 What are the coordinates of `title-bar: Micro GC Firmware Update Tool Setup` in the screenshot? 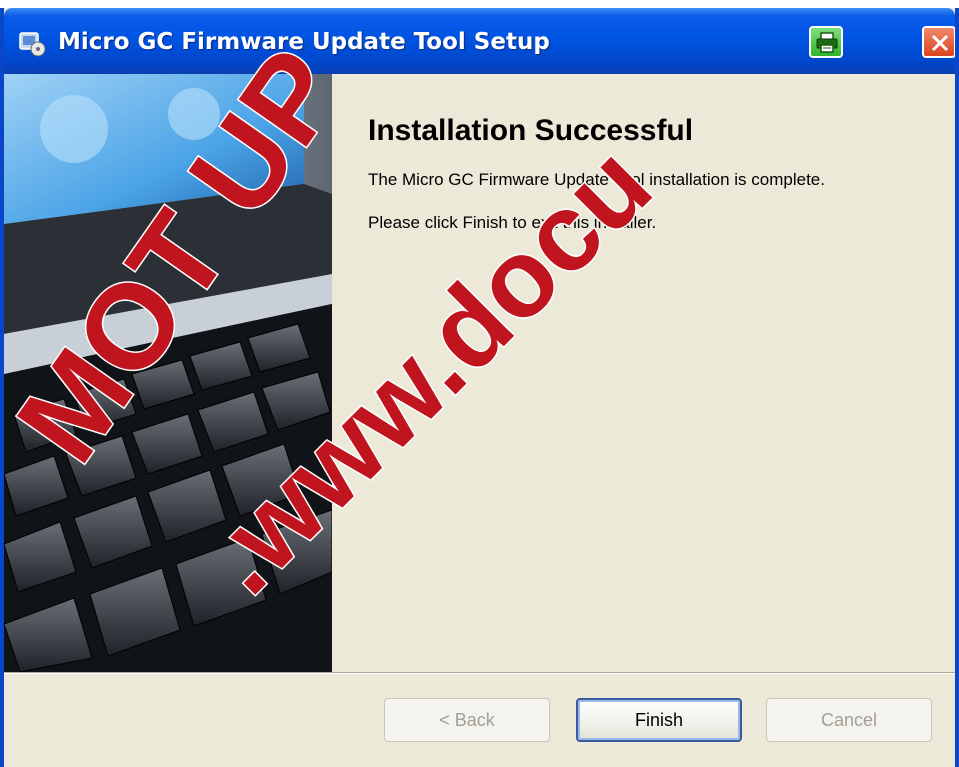 It's located at (479, 41).